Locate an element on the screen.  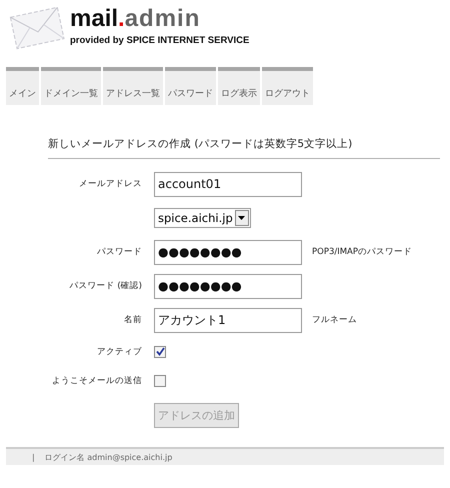
field-label: 名前 is located at coordinates (133, 320).